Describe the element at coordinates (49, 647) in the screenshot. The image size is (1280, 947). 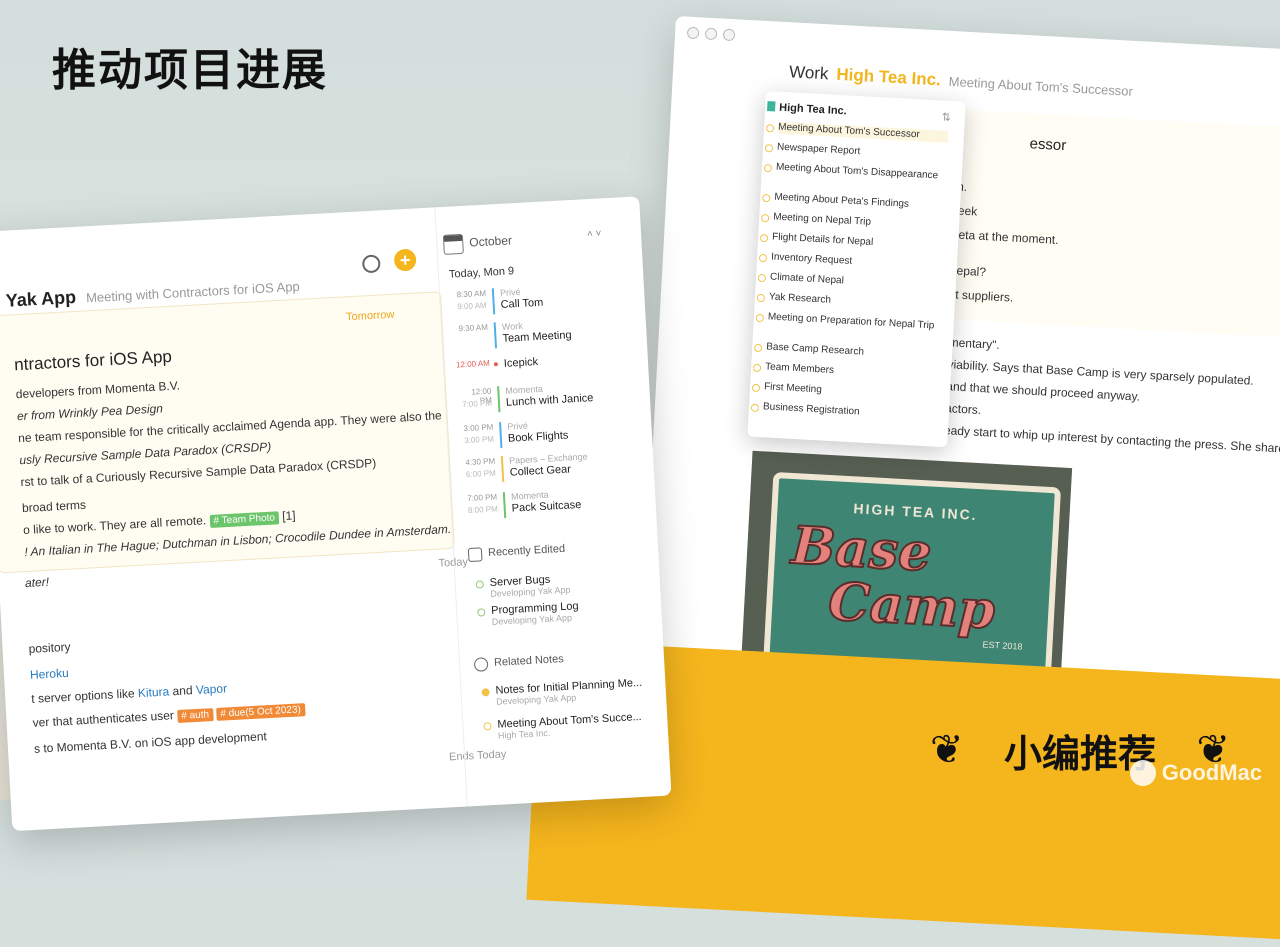
I see `list-item: pository` at that location.